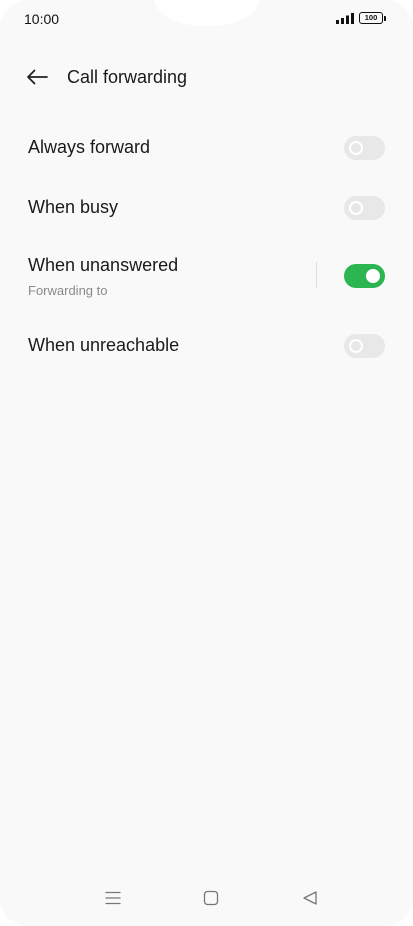  I want to click on setting-title: When unanswered, so click(103, 265).